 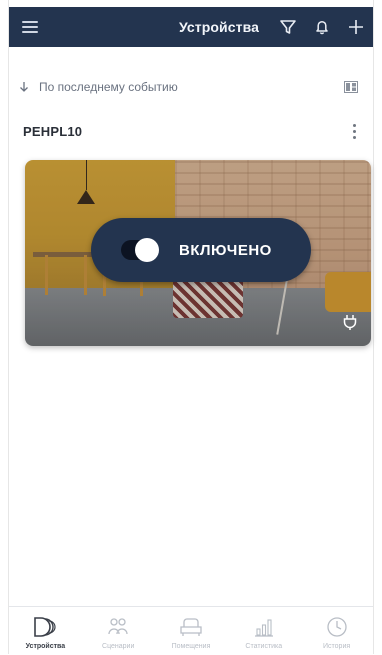 I want to click on menu-button, so click(x=30, y=27).